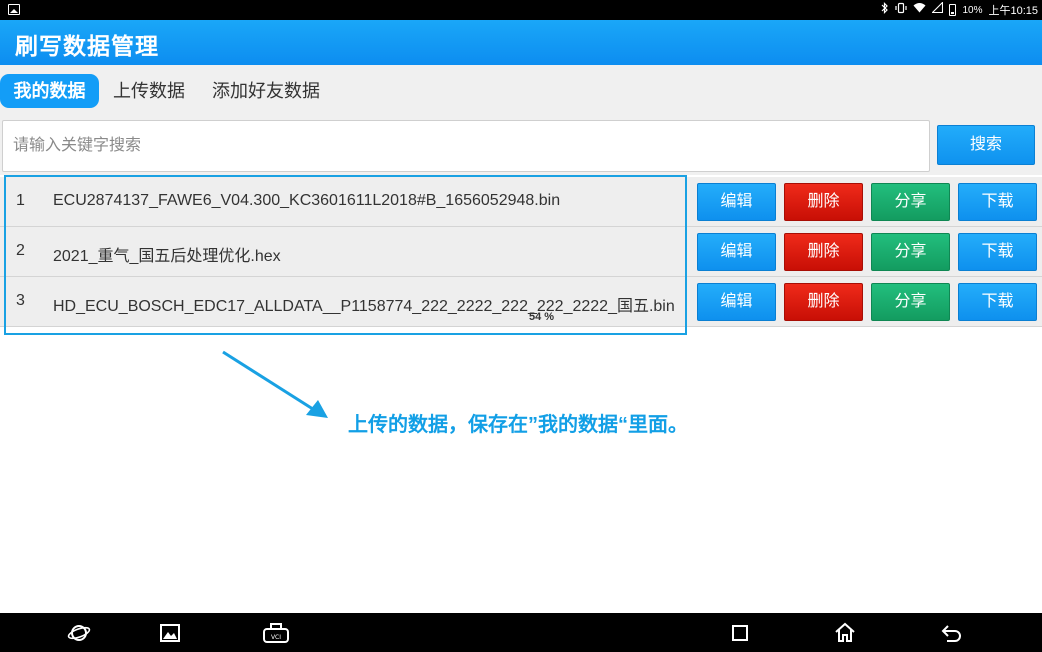 Image resolution: width=1042 pixels, height=652 pixels. I want to click on status-icons: 10% 上午10:15, so click(959, 10).